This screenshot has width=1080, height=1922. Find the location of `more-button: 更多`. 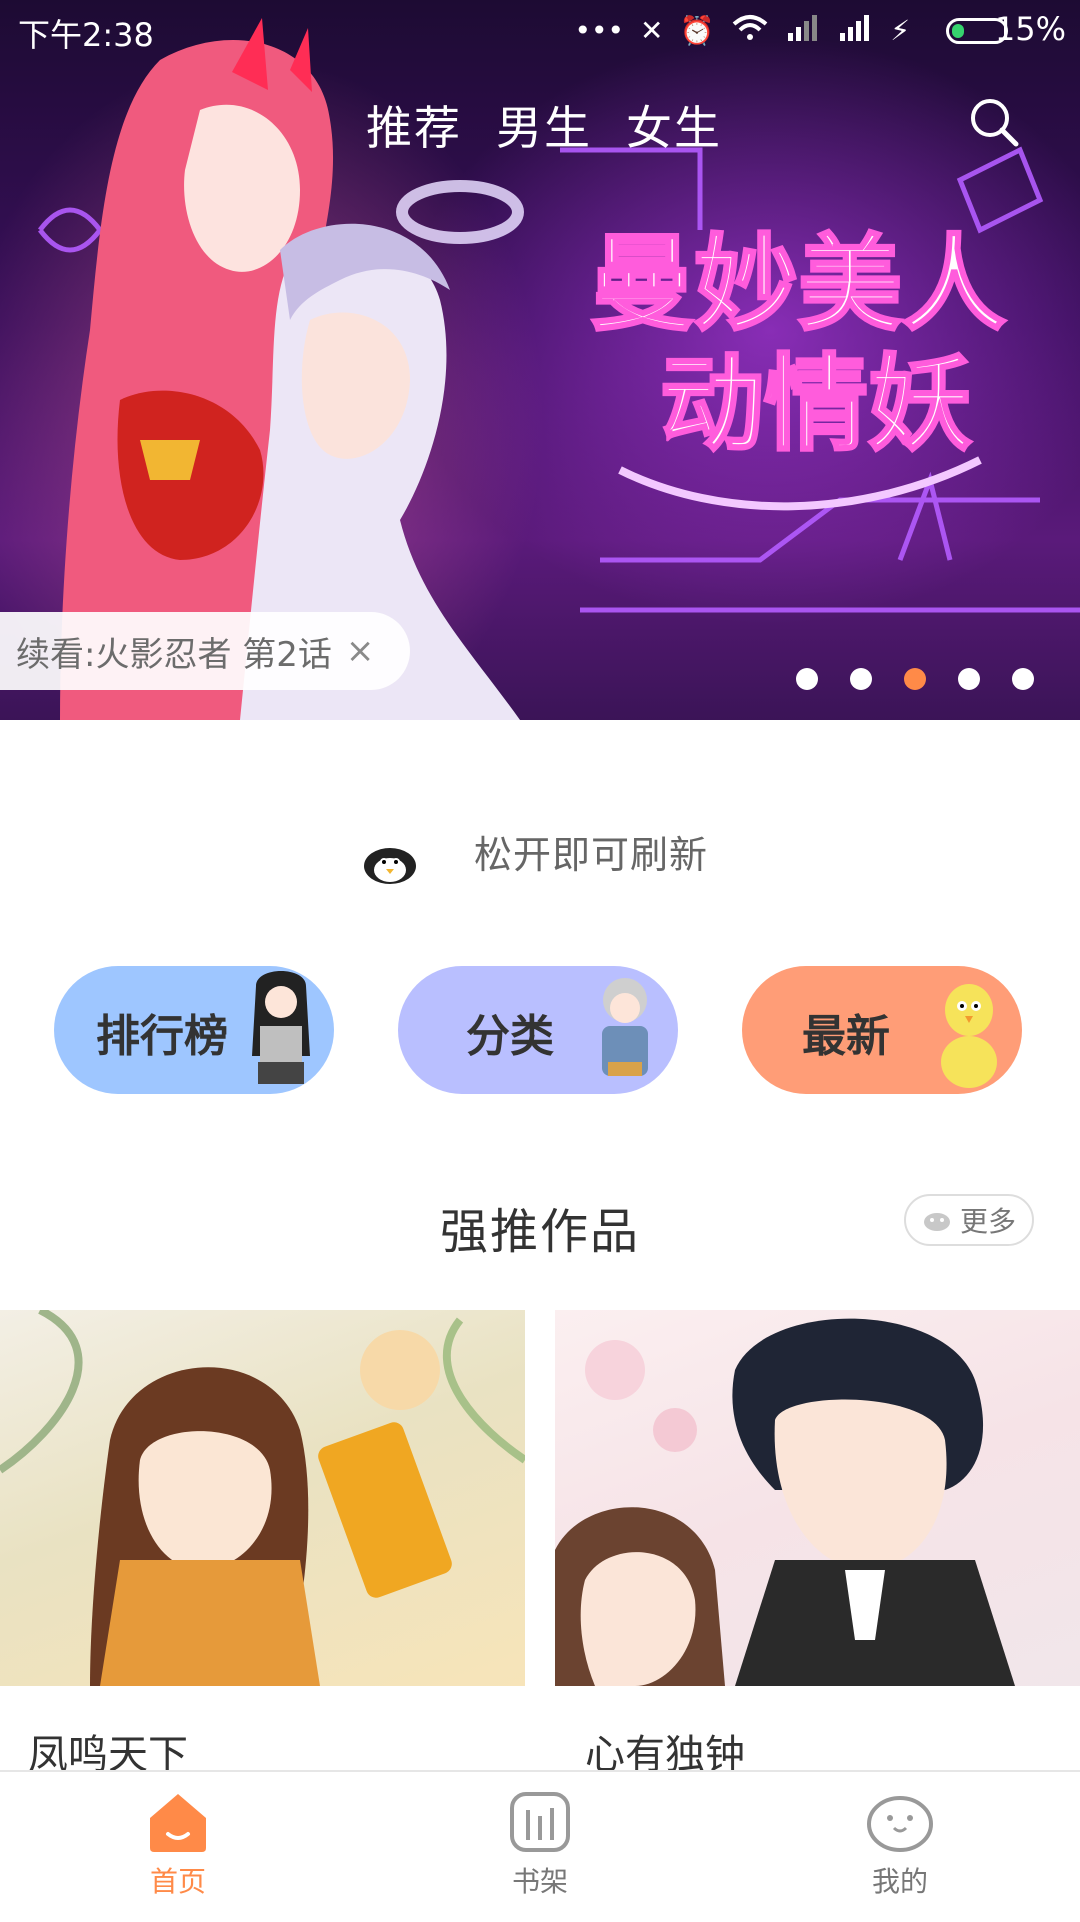

more-button: 更多 is located at coordinates (969, 1220).